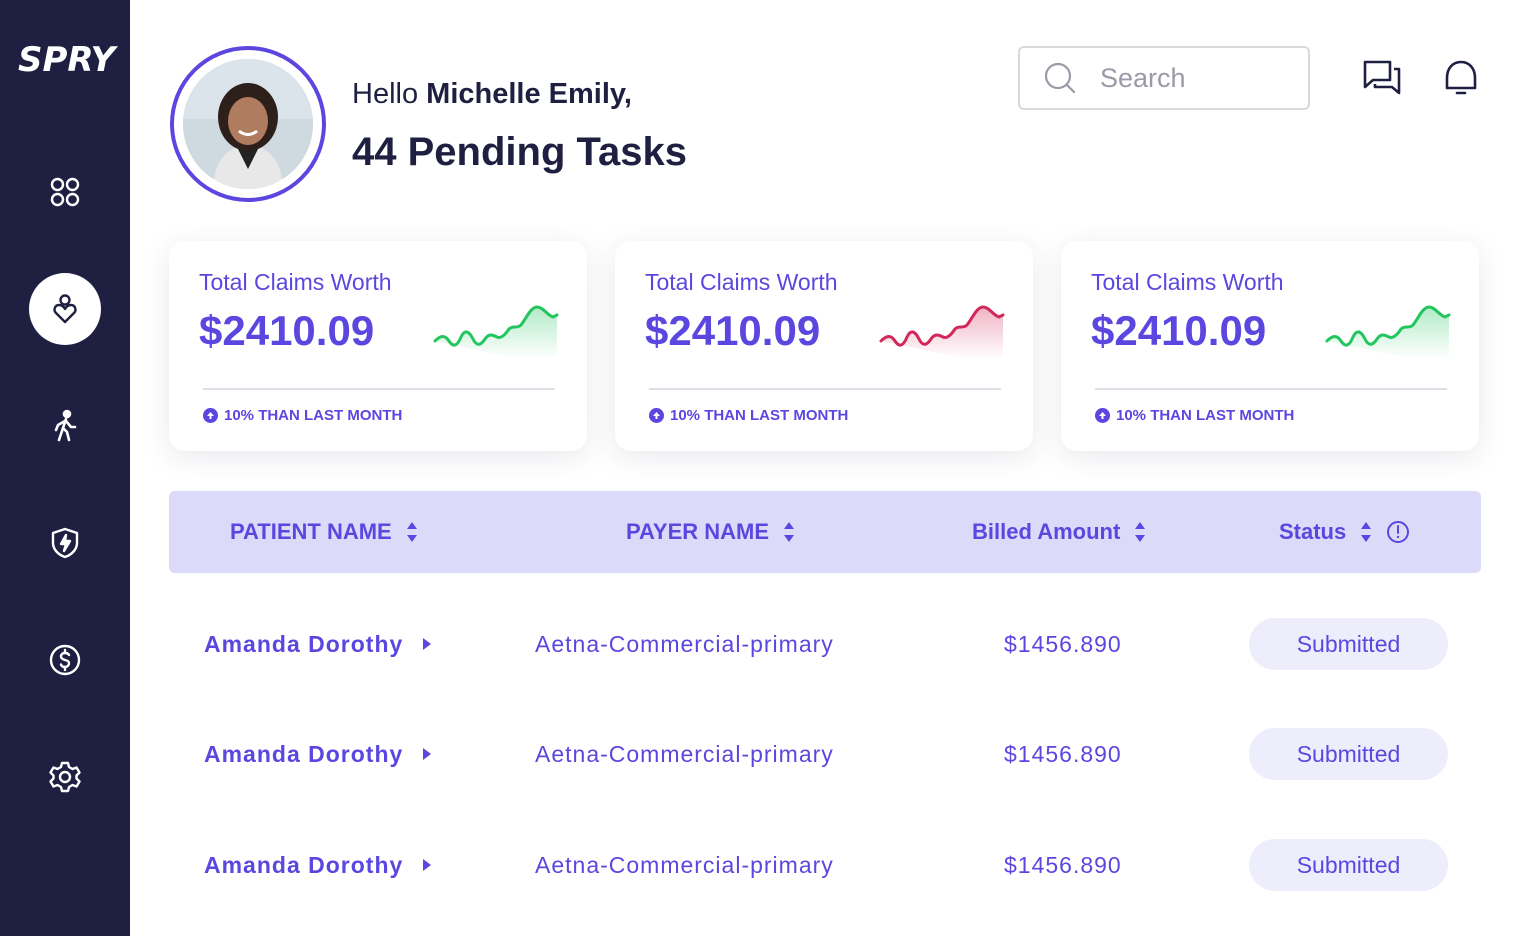 This screenshot has height=936, width=1520. What do you see at coordinates (710, 532) in the screenshot?
I see `column-header-payer: PAYER NAME` at bounding box center [710, 532].